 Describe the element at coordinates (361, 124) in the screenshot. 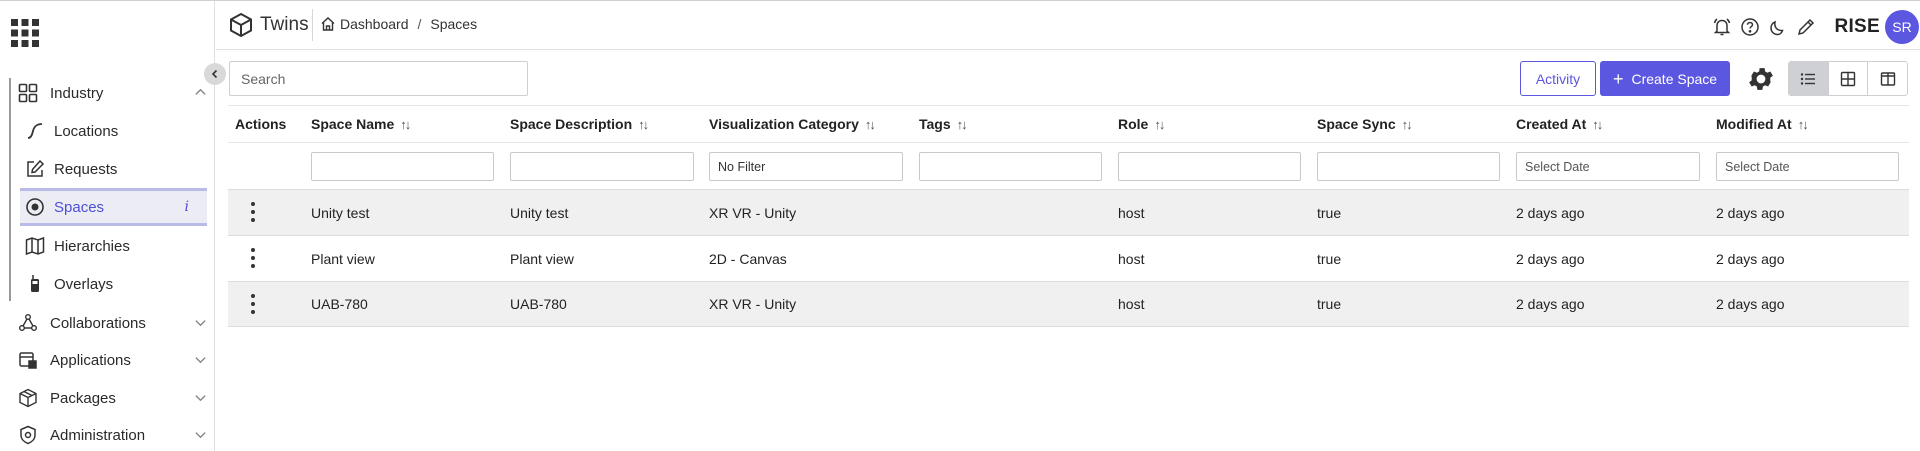

I see `column-header-space-name: Space Name ↑↓` at that location.